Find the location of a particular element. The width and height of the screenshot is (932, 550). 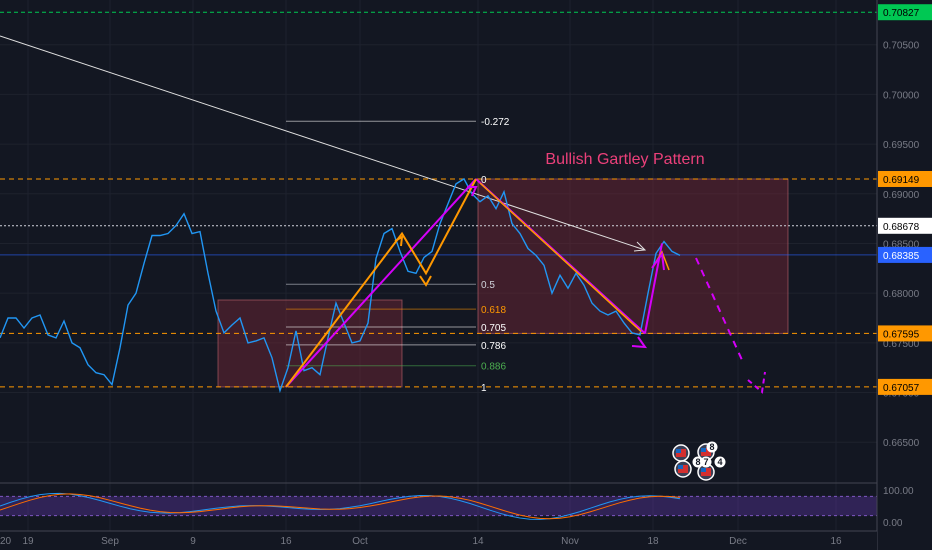

price-badge-label: 0.67595 is located at coordinates (901, 334).